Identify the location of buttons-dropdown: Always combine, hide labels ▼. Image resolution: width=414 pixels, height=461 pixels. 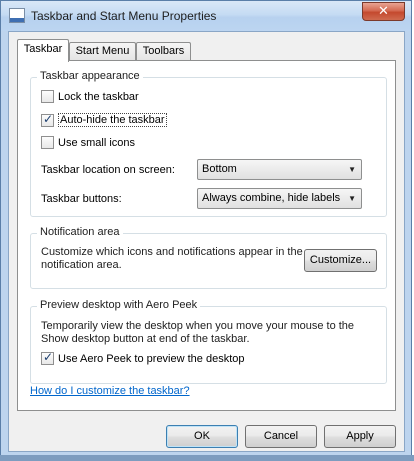
(279, 198).